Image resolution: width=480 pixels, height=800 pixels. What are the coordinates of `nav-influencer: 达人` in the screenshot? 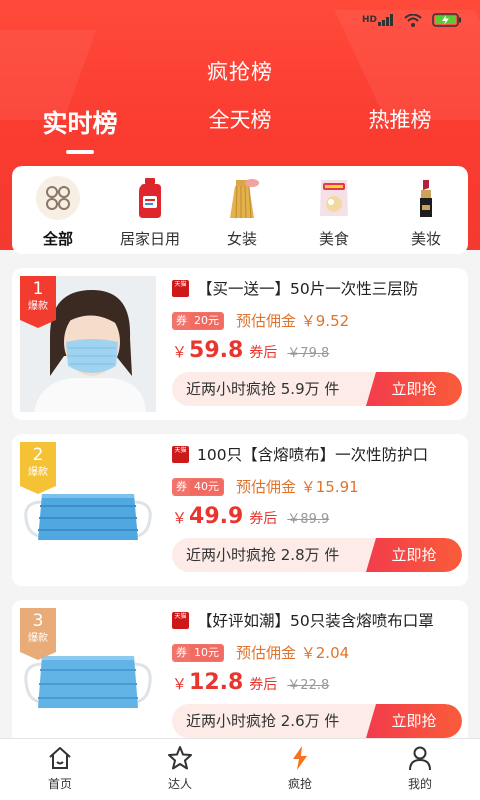 It's located at (180, 769).